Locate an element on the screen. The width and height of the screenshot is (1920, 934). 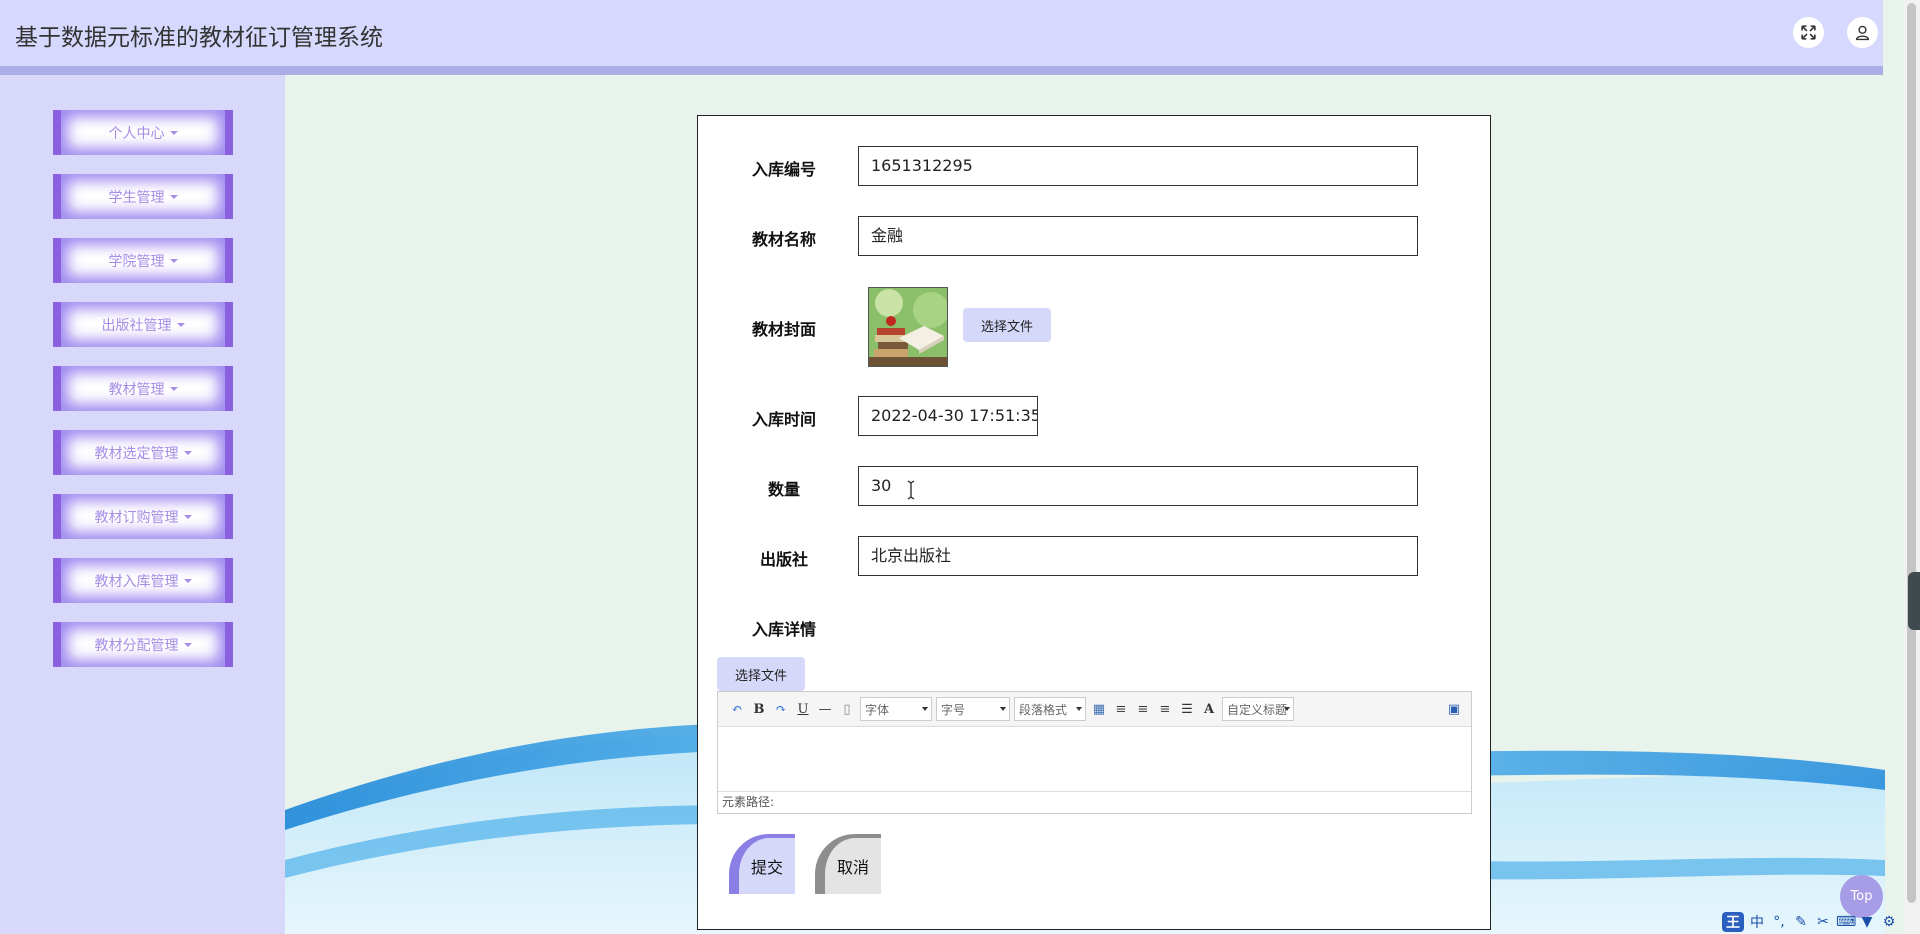
time-field: 2022-04-30 17:51:35 is located at coordinates (948, 416).